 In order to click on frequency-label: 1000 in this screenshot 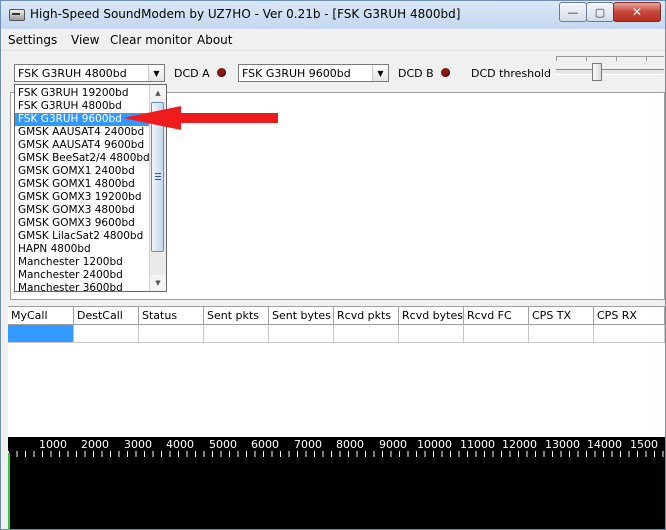, I will do `click(53, 444)`.